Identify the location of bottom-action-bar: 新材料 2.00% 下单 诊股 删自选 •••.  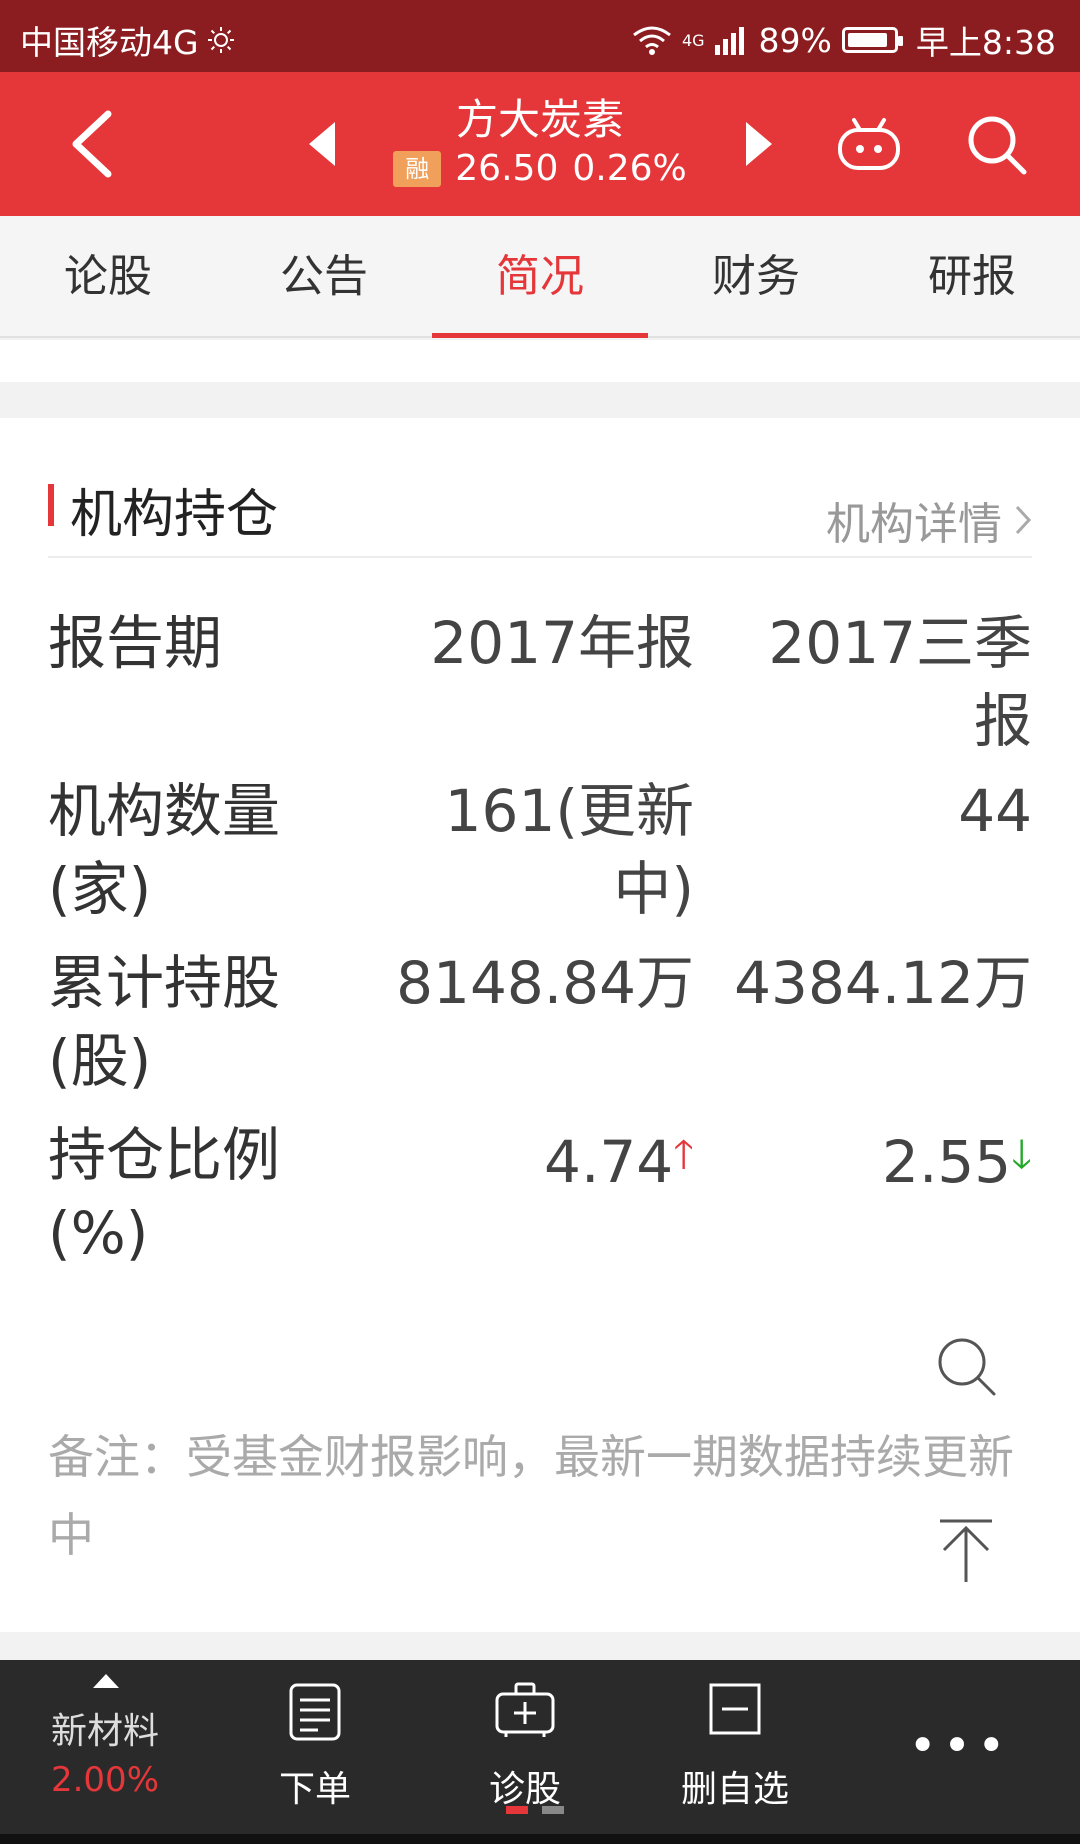
(540, 1752).